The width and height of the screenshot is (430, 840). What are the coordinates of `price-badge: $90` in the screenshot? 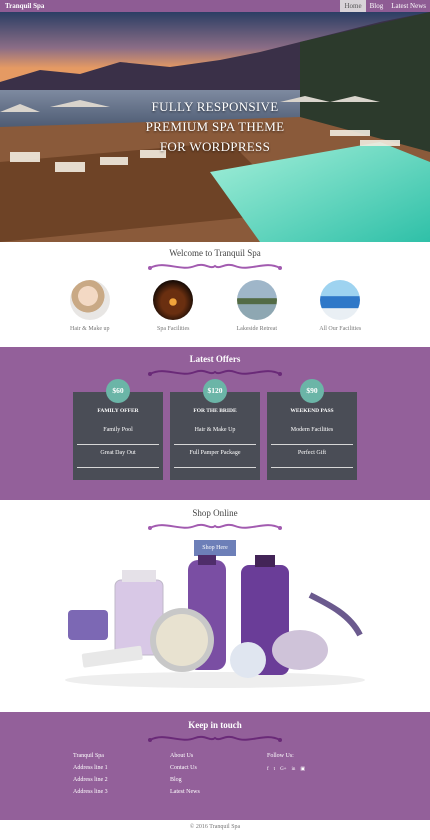 It's located at (312, 391).